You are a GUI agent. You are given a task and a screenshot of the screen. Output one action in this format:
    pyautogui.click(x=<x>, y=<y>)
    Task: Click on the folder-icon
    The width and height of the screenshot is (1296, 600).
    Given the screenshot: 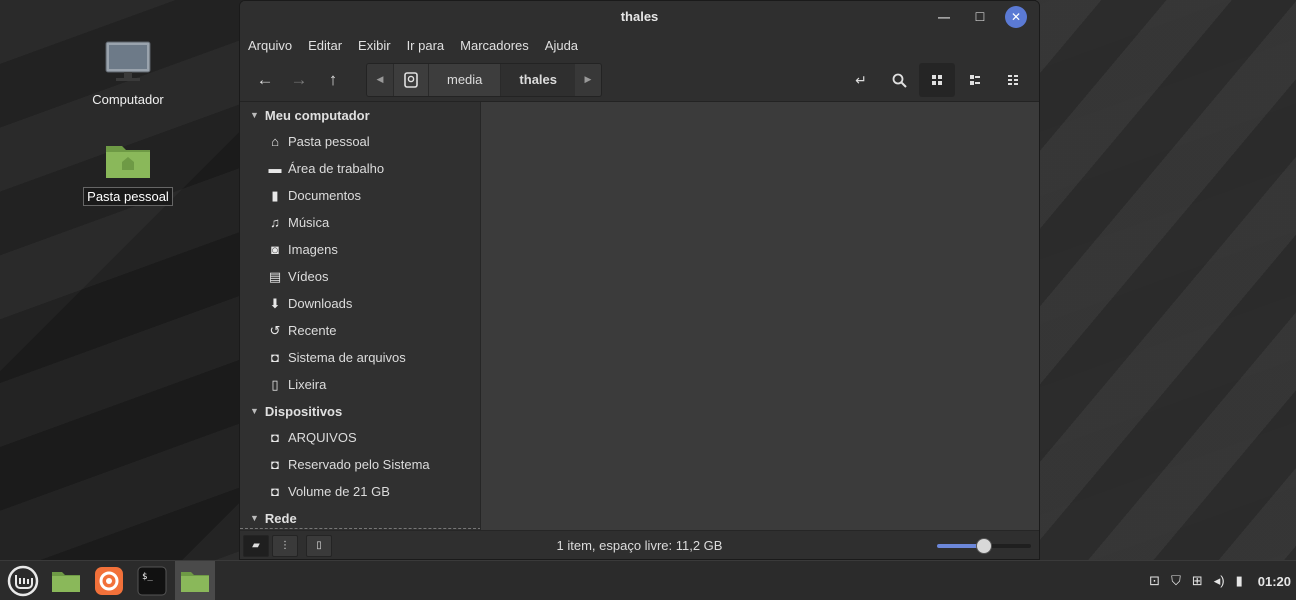 What is the action you would take?
    pyautogui.click(x=66, y=581)
    